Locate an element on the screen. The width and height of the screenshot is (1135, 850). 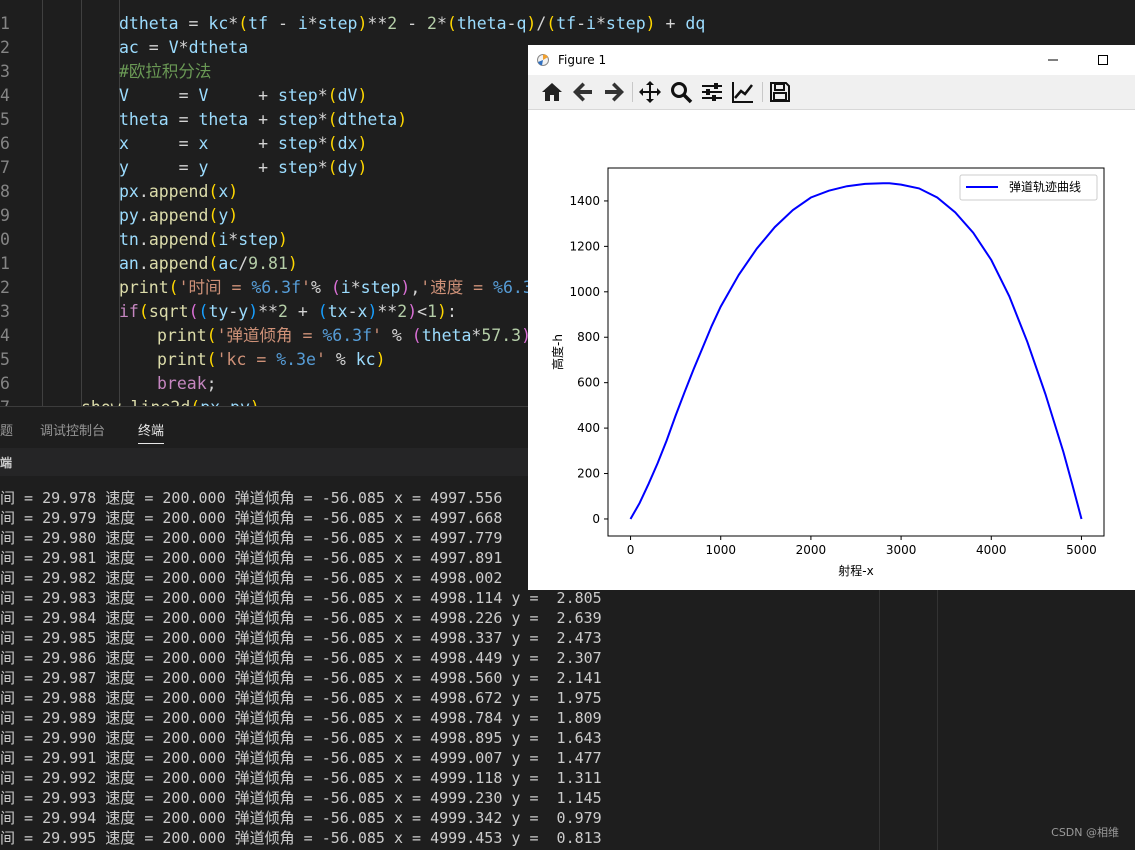
figure-toolbar is located at coordinates (831, 92).